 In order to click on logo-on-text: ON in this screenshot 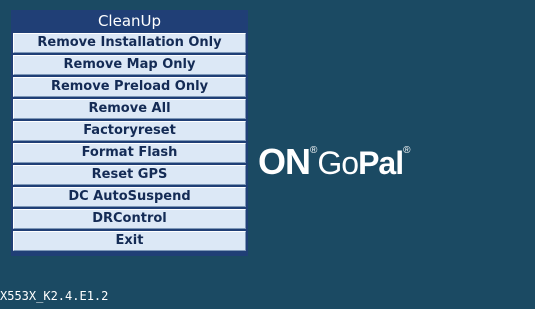, I will do `click(284, 161)`.